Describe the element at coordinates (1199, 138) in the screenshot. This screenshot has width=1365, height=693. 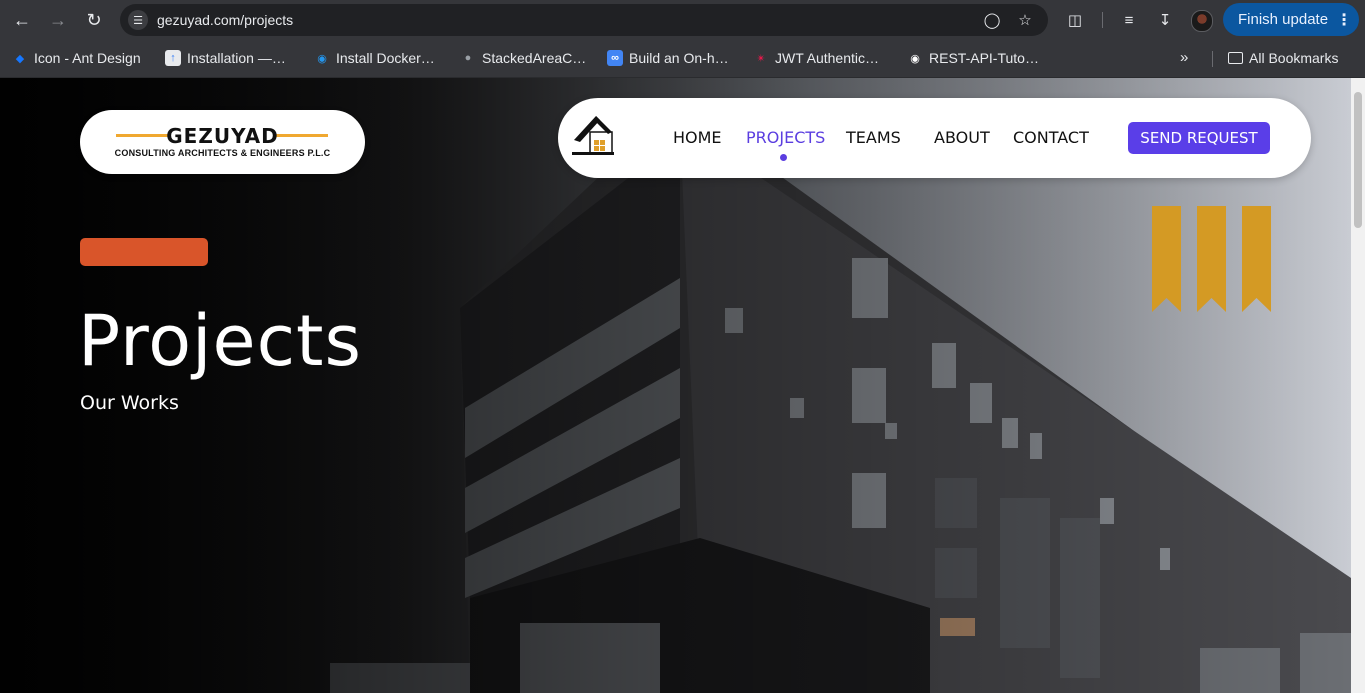
I see `send-request-button: SEND REQUEST` at that location.